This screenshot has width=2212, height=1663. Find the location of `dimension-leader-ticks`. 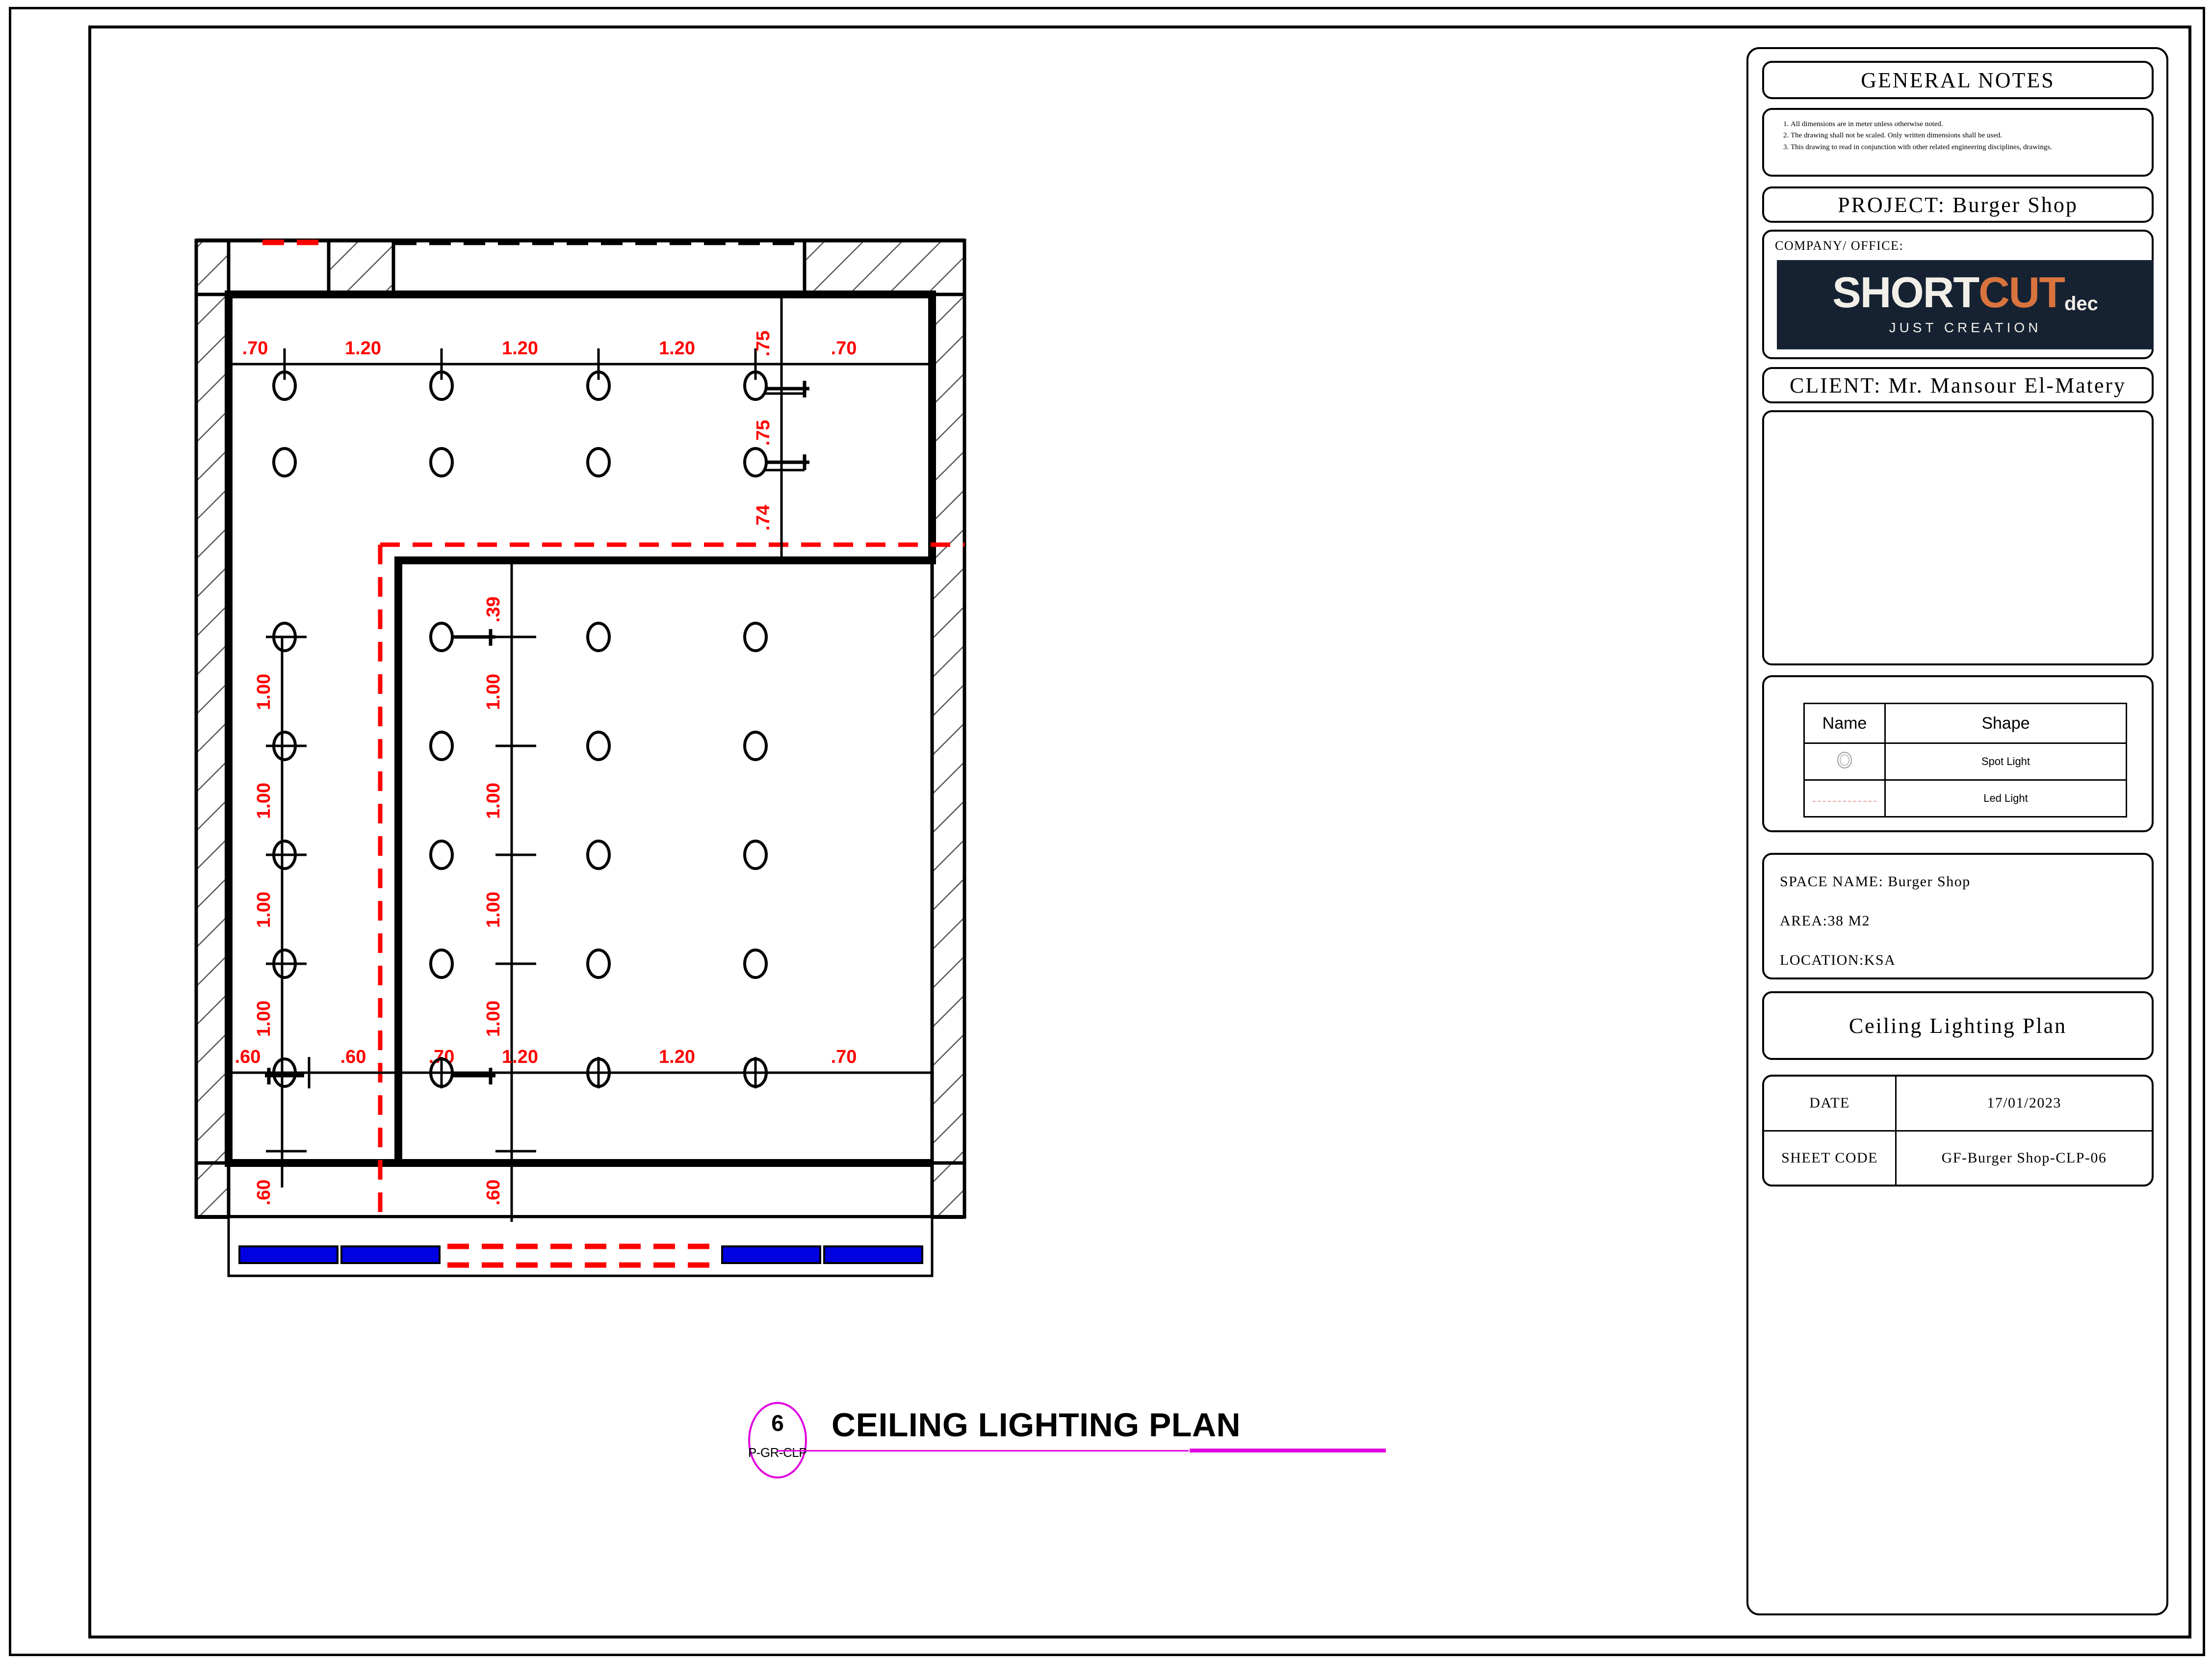

dimension-leader-ticks is located at coordinates (537, 732).